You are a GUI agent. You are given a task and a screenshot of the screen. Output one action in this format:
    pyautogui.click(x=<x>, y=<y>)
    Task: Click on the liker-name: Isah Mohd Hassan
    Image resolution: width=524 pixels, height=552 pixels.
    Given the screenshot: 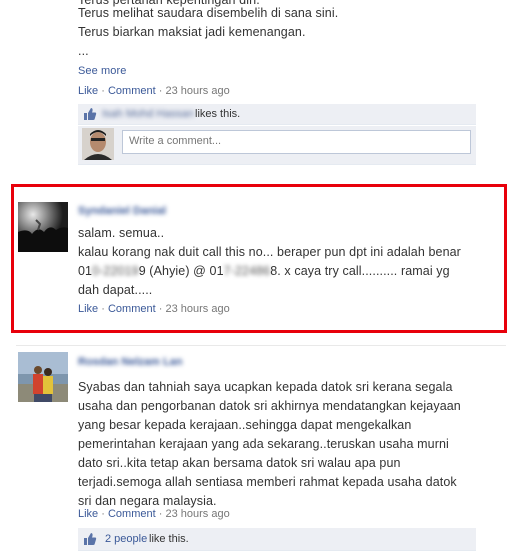 What is the action you would take?
    pyautogui.click(x=148, y=114)
    